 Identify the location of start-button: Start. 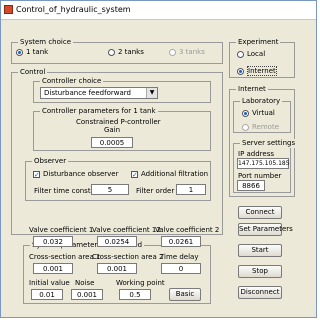
(260, 250).